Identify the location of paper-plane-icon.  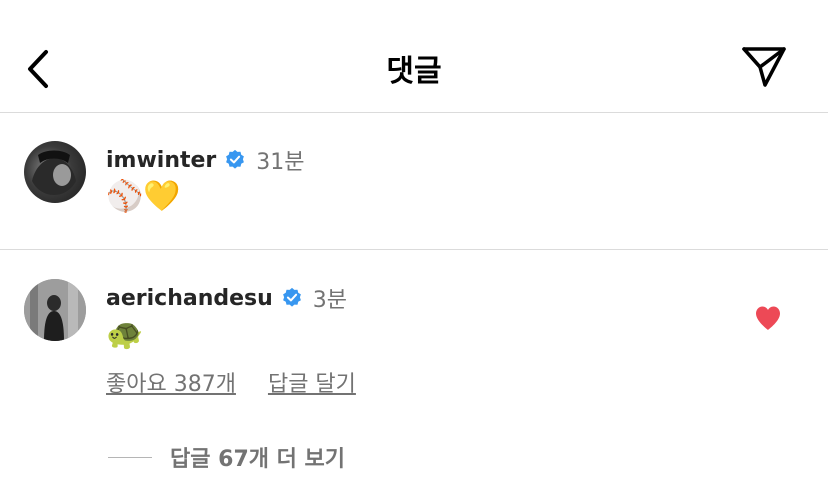
(764, 67).